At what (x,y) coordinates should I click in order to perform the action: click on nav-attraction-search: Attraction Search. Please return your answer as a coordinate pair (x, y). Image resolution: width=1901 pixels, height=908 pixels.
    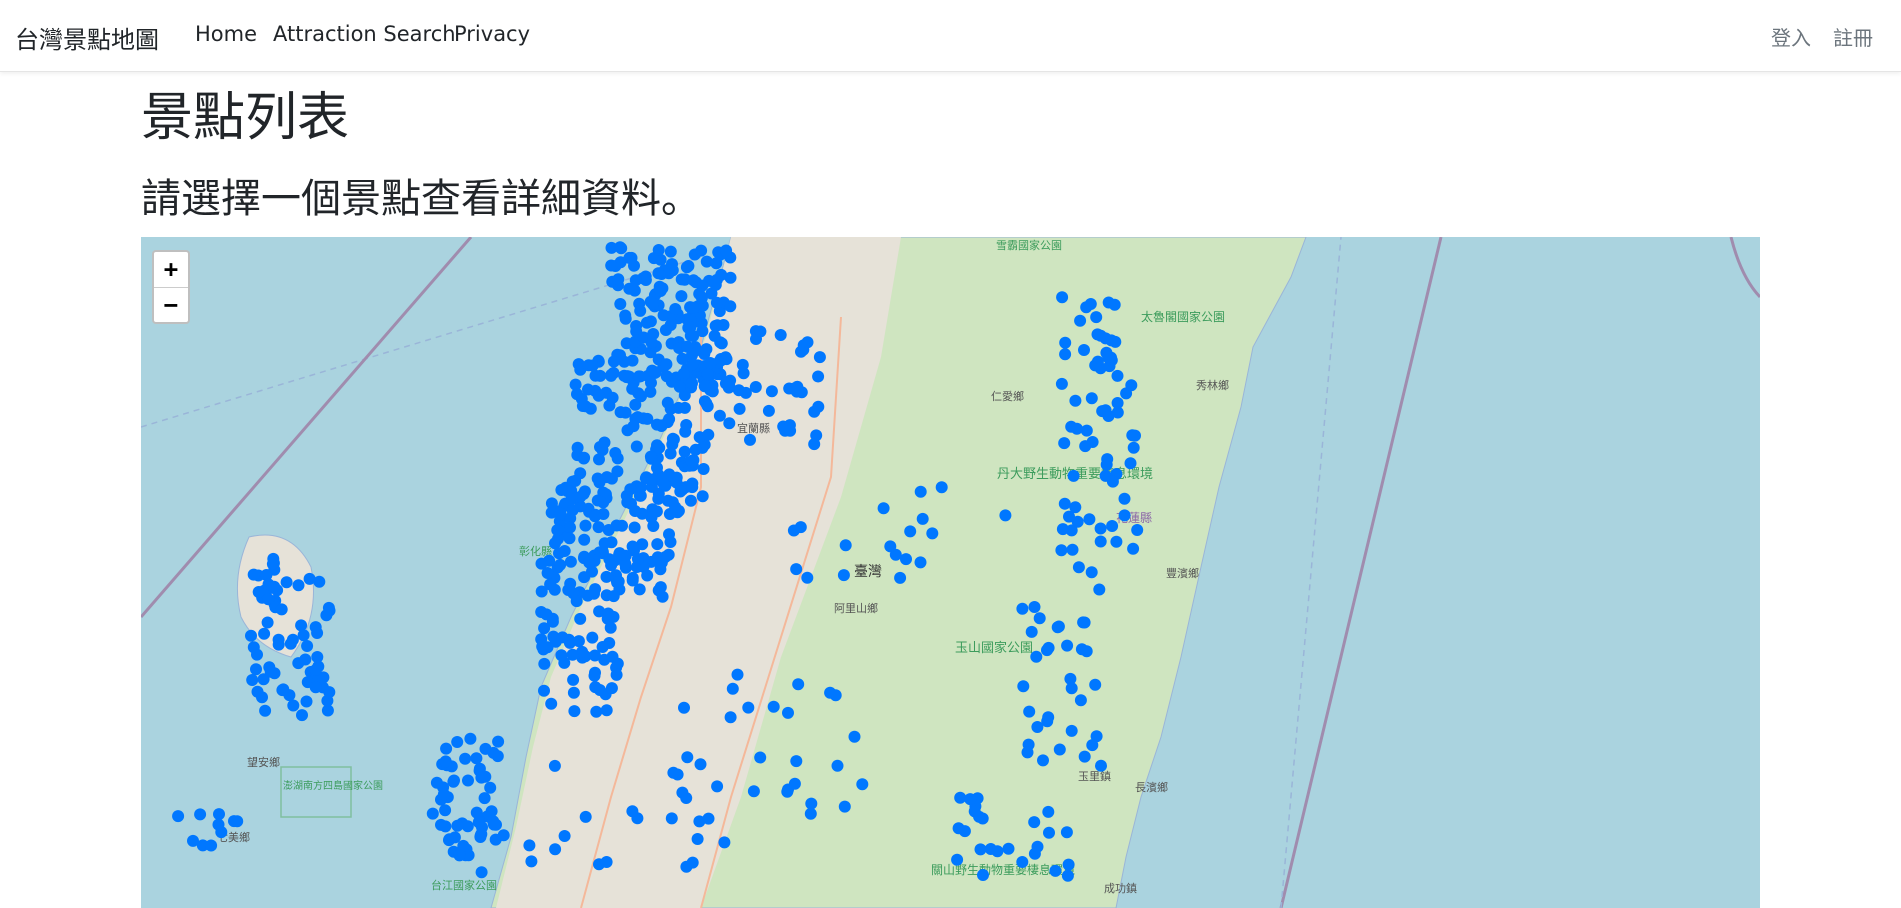
    Looking at the image, I should click on (364, 34).